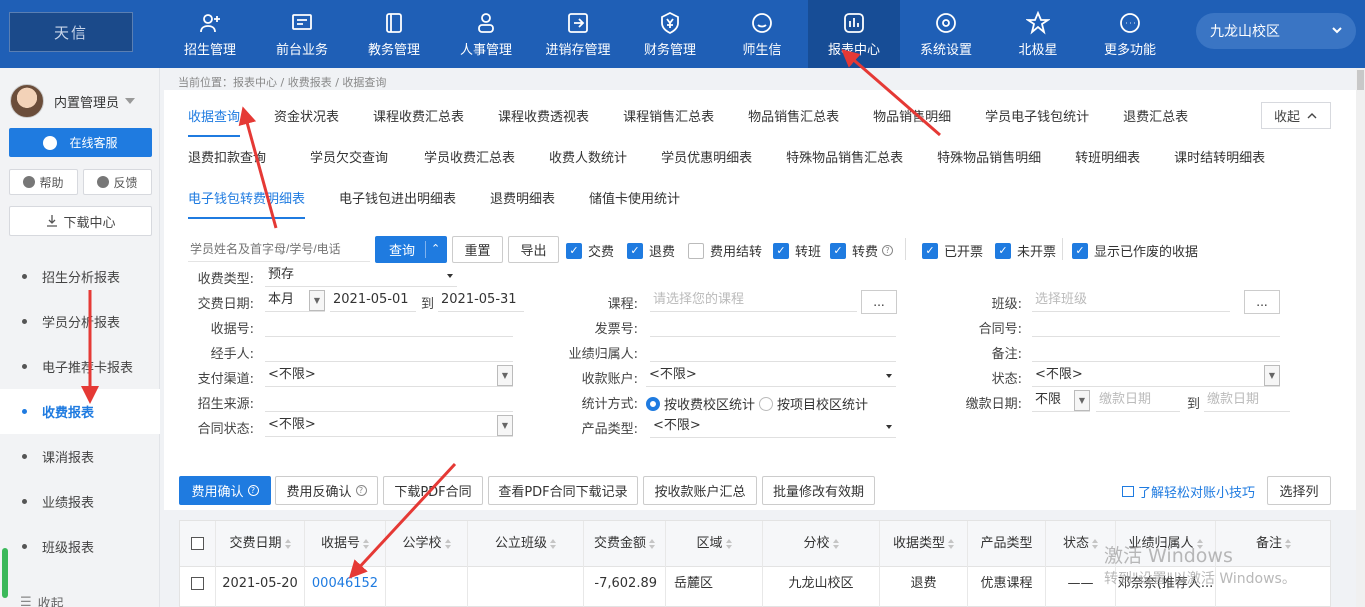  I want to click on source-input, so click(389, 401).